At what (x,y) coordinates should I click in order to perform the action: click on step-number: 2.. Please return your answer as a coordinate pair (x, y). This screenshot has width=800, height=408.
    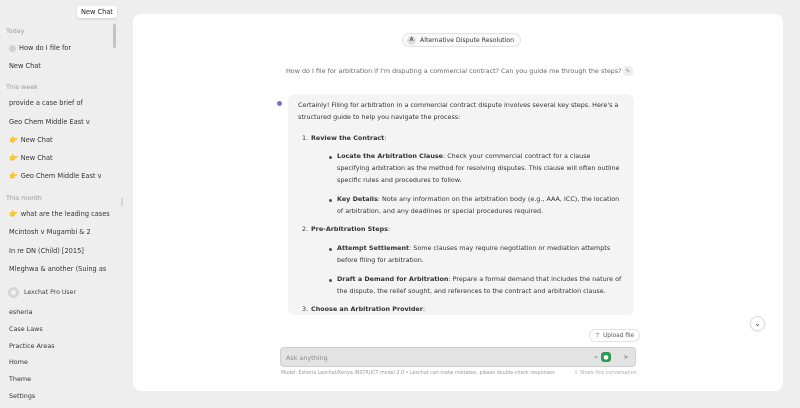
    Looking at the image, I should click on (305, 229).